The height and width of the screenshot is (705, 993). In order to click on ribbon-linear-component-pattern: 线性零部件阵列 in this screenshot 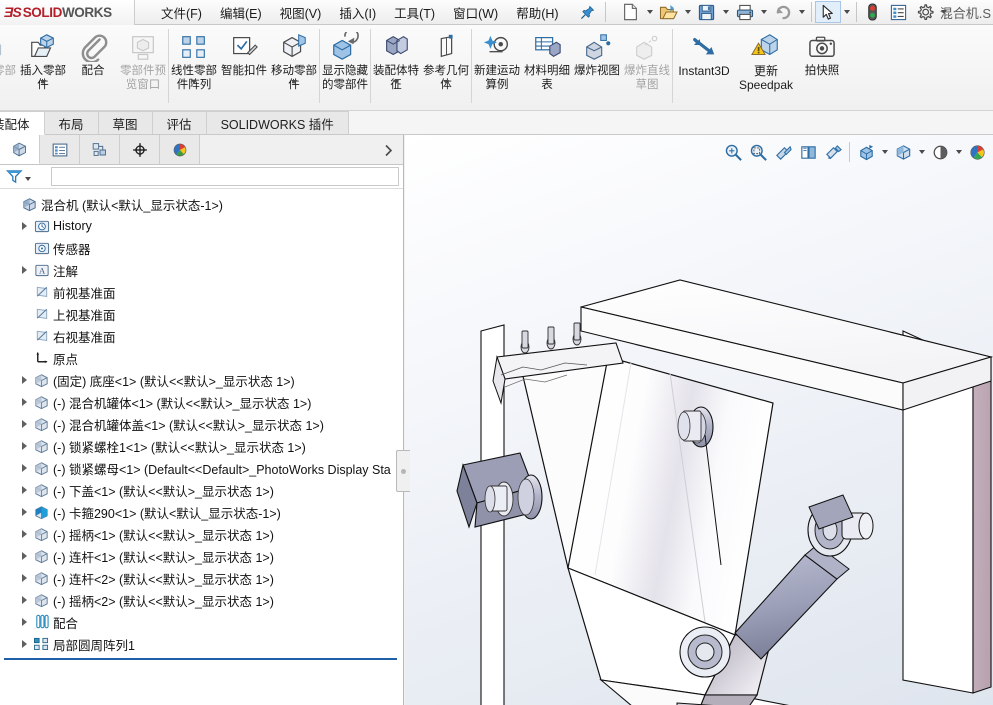, I will do `click(194, 63)`.